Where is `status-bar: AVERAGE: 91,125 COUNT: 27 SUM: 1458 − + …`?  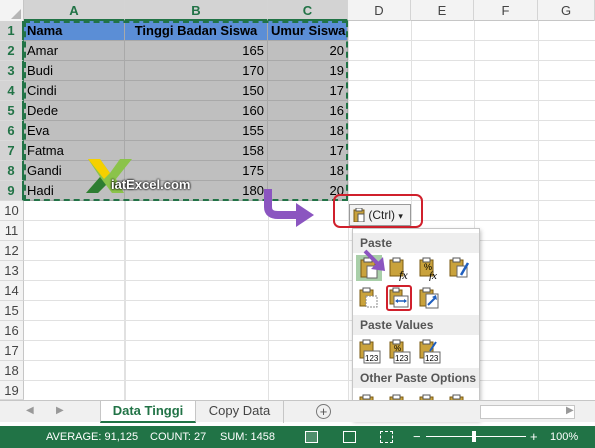 status-bar: AVERAGE: 91,125 COUNT: 27 SUM: 1458 − + … is located at coordinates (297, 437).